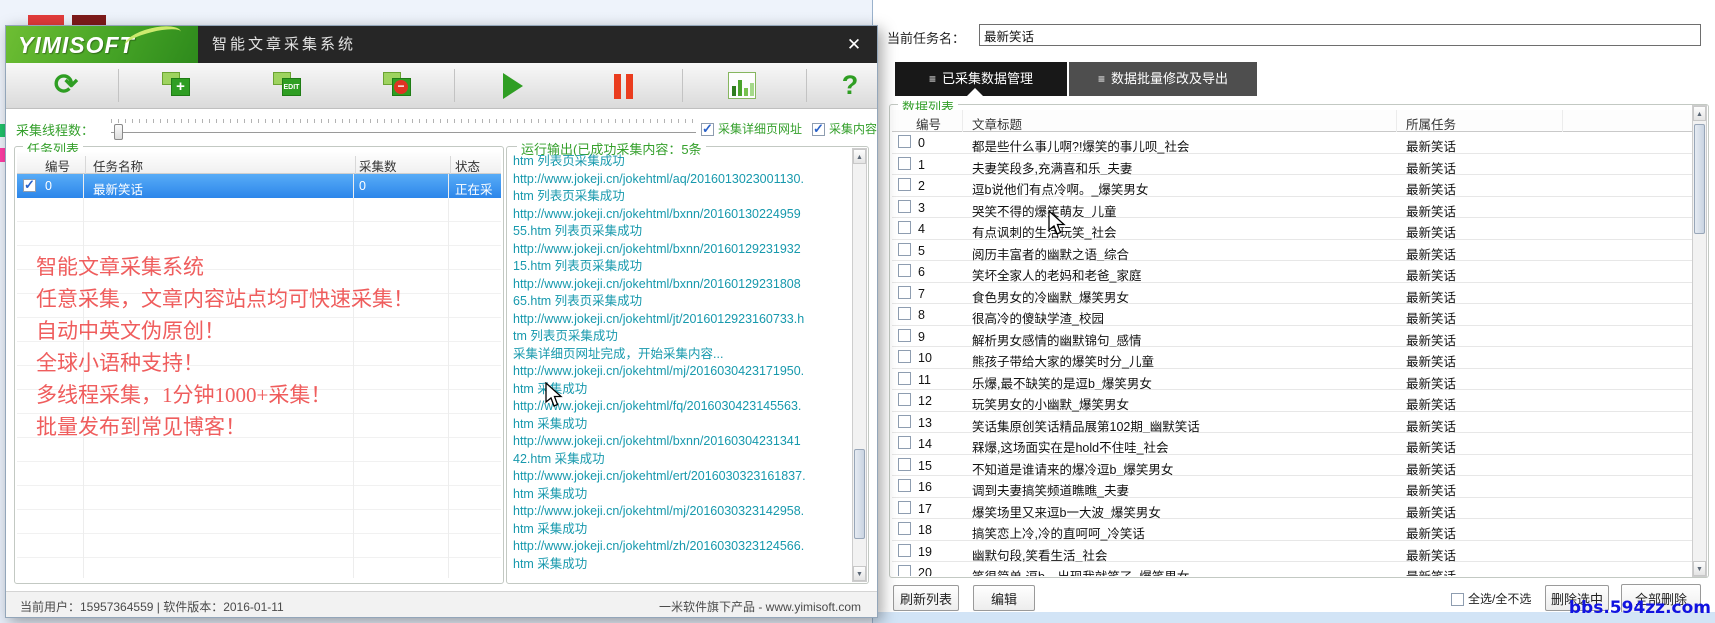  I want to click on article-task: 最新笑话, so click(1431, 405).